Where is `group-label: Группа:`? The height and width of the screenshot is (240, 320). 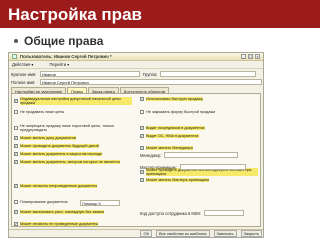 group-label: Группа: is located at coordinates (150, 74).